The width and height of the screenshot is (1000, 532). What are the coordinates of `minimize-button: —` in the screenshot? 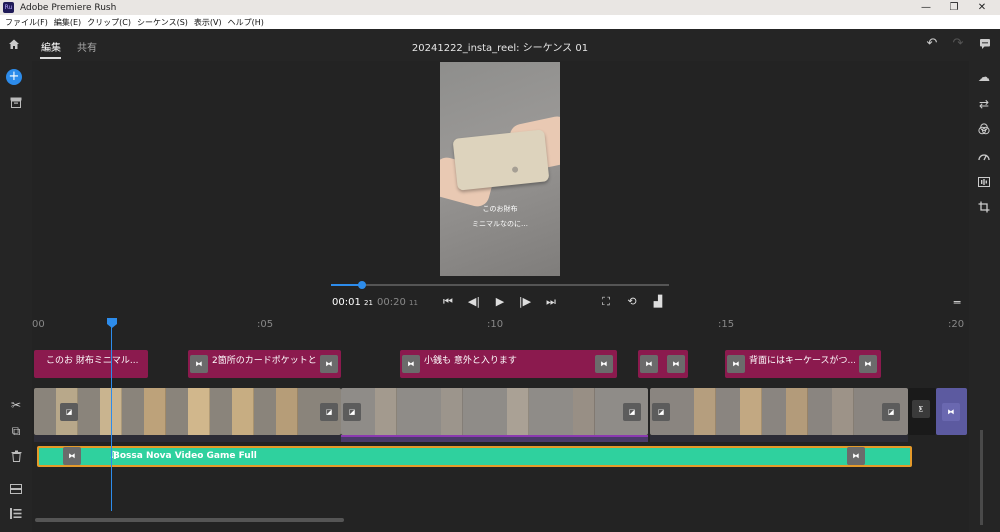 It's located at (926, 7).